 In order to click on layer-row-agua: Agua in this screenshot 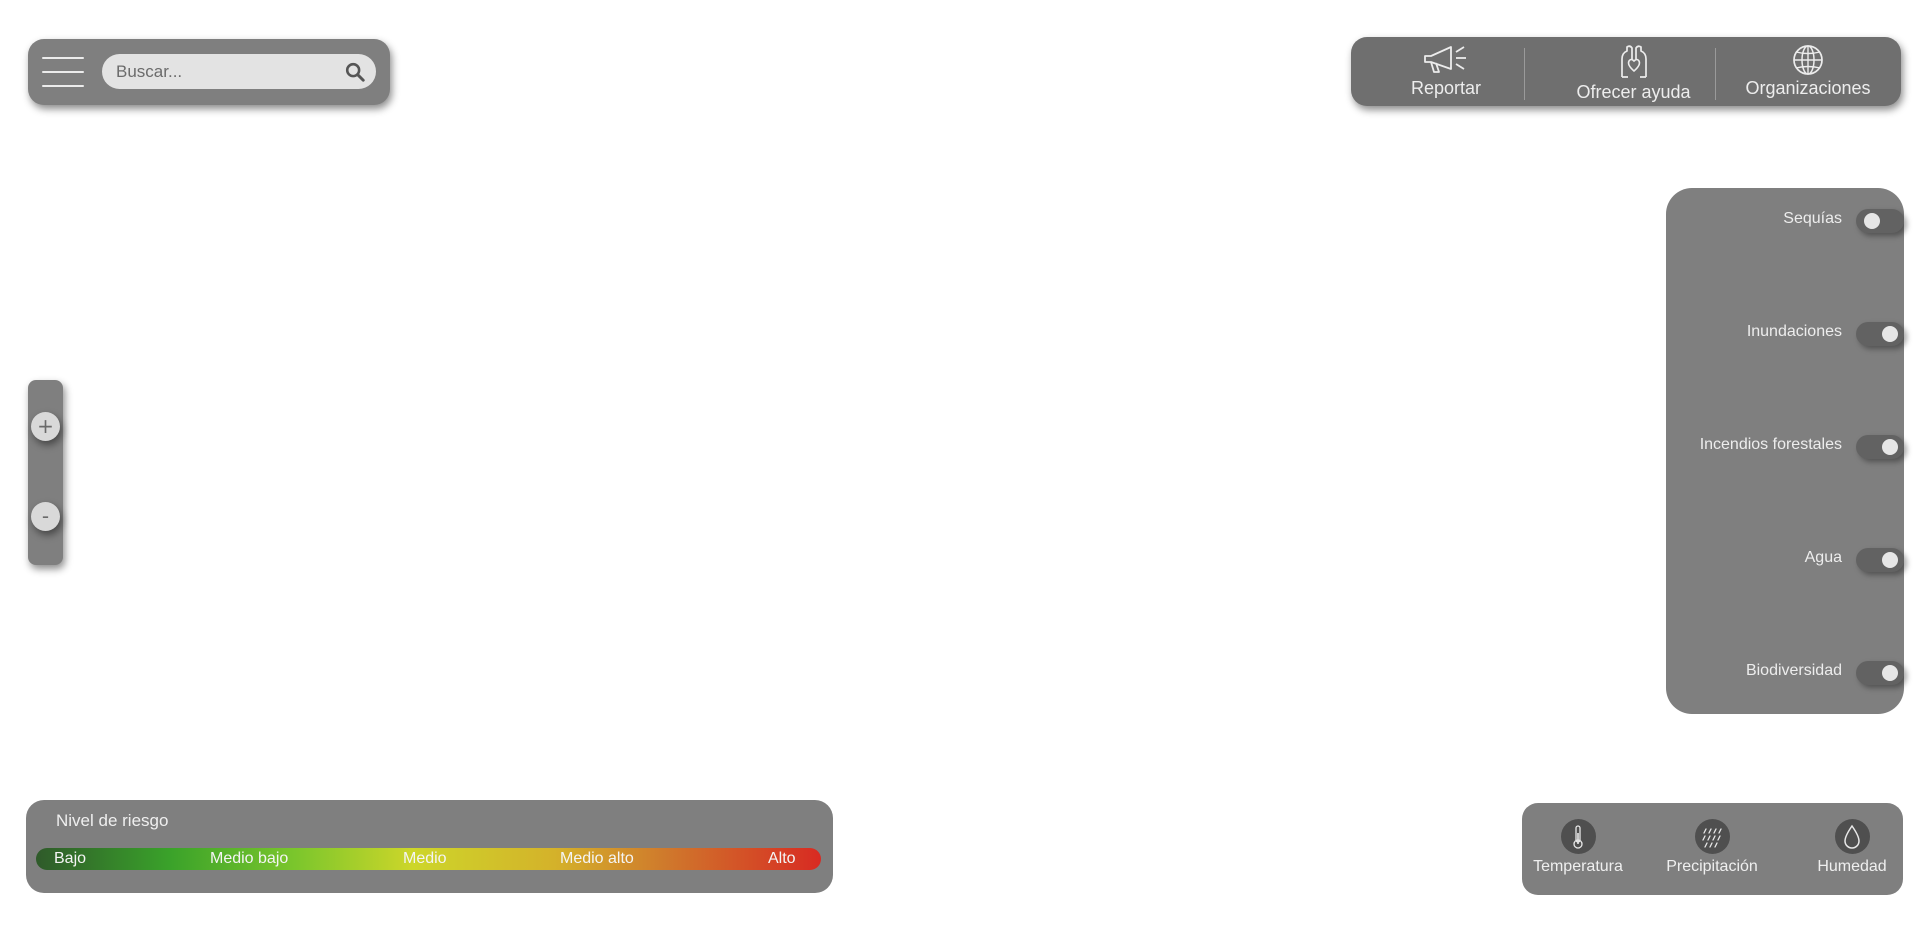, I will do `click(1785, 561)`.